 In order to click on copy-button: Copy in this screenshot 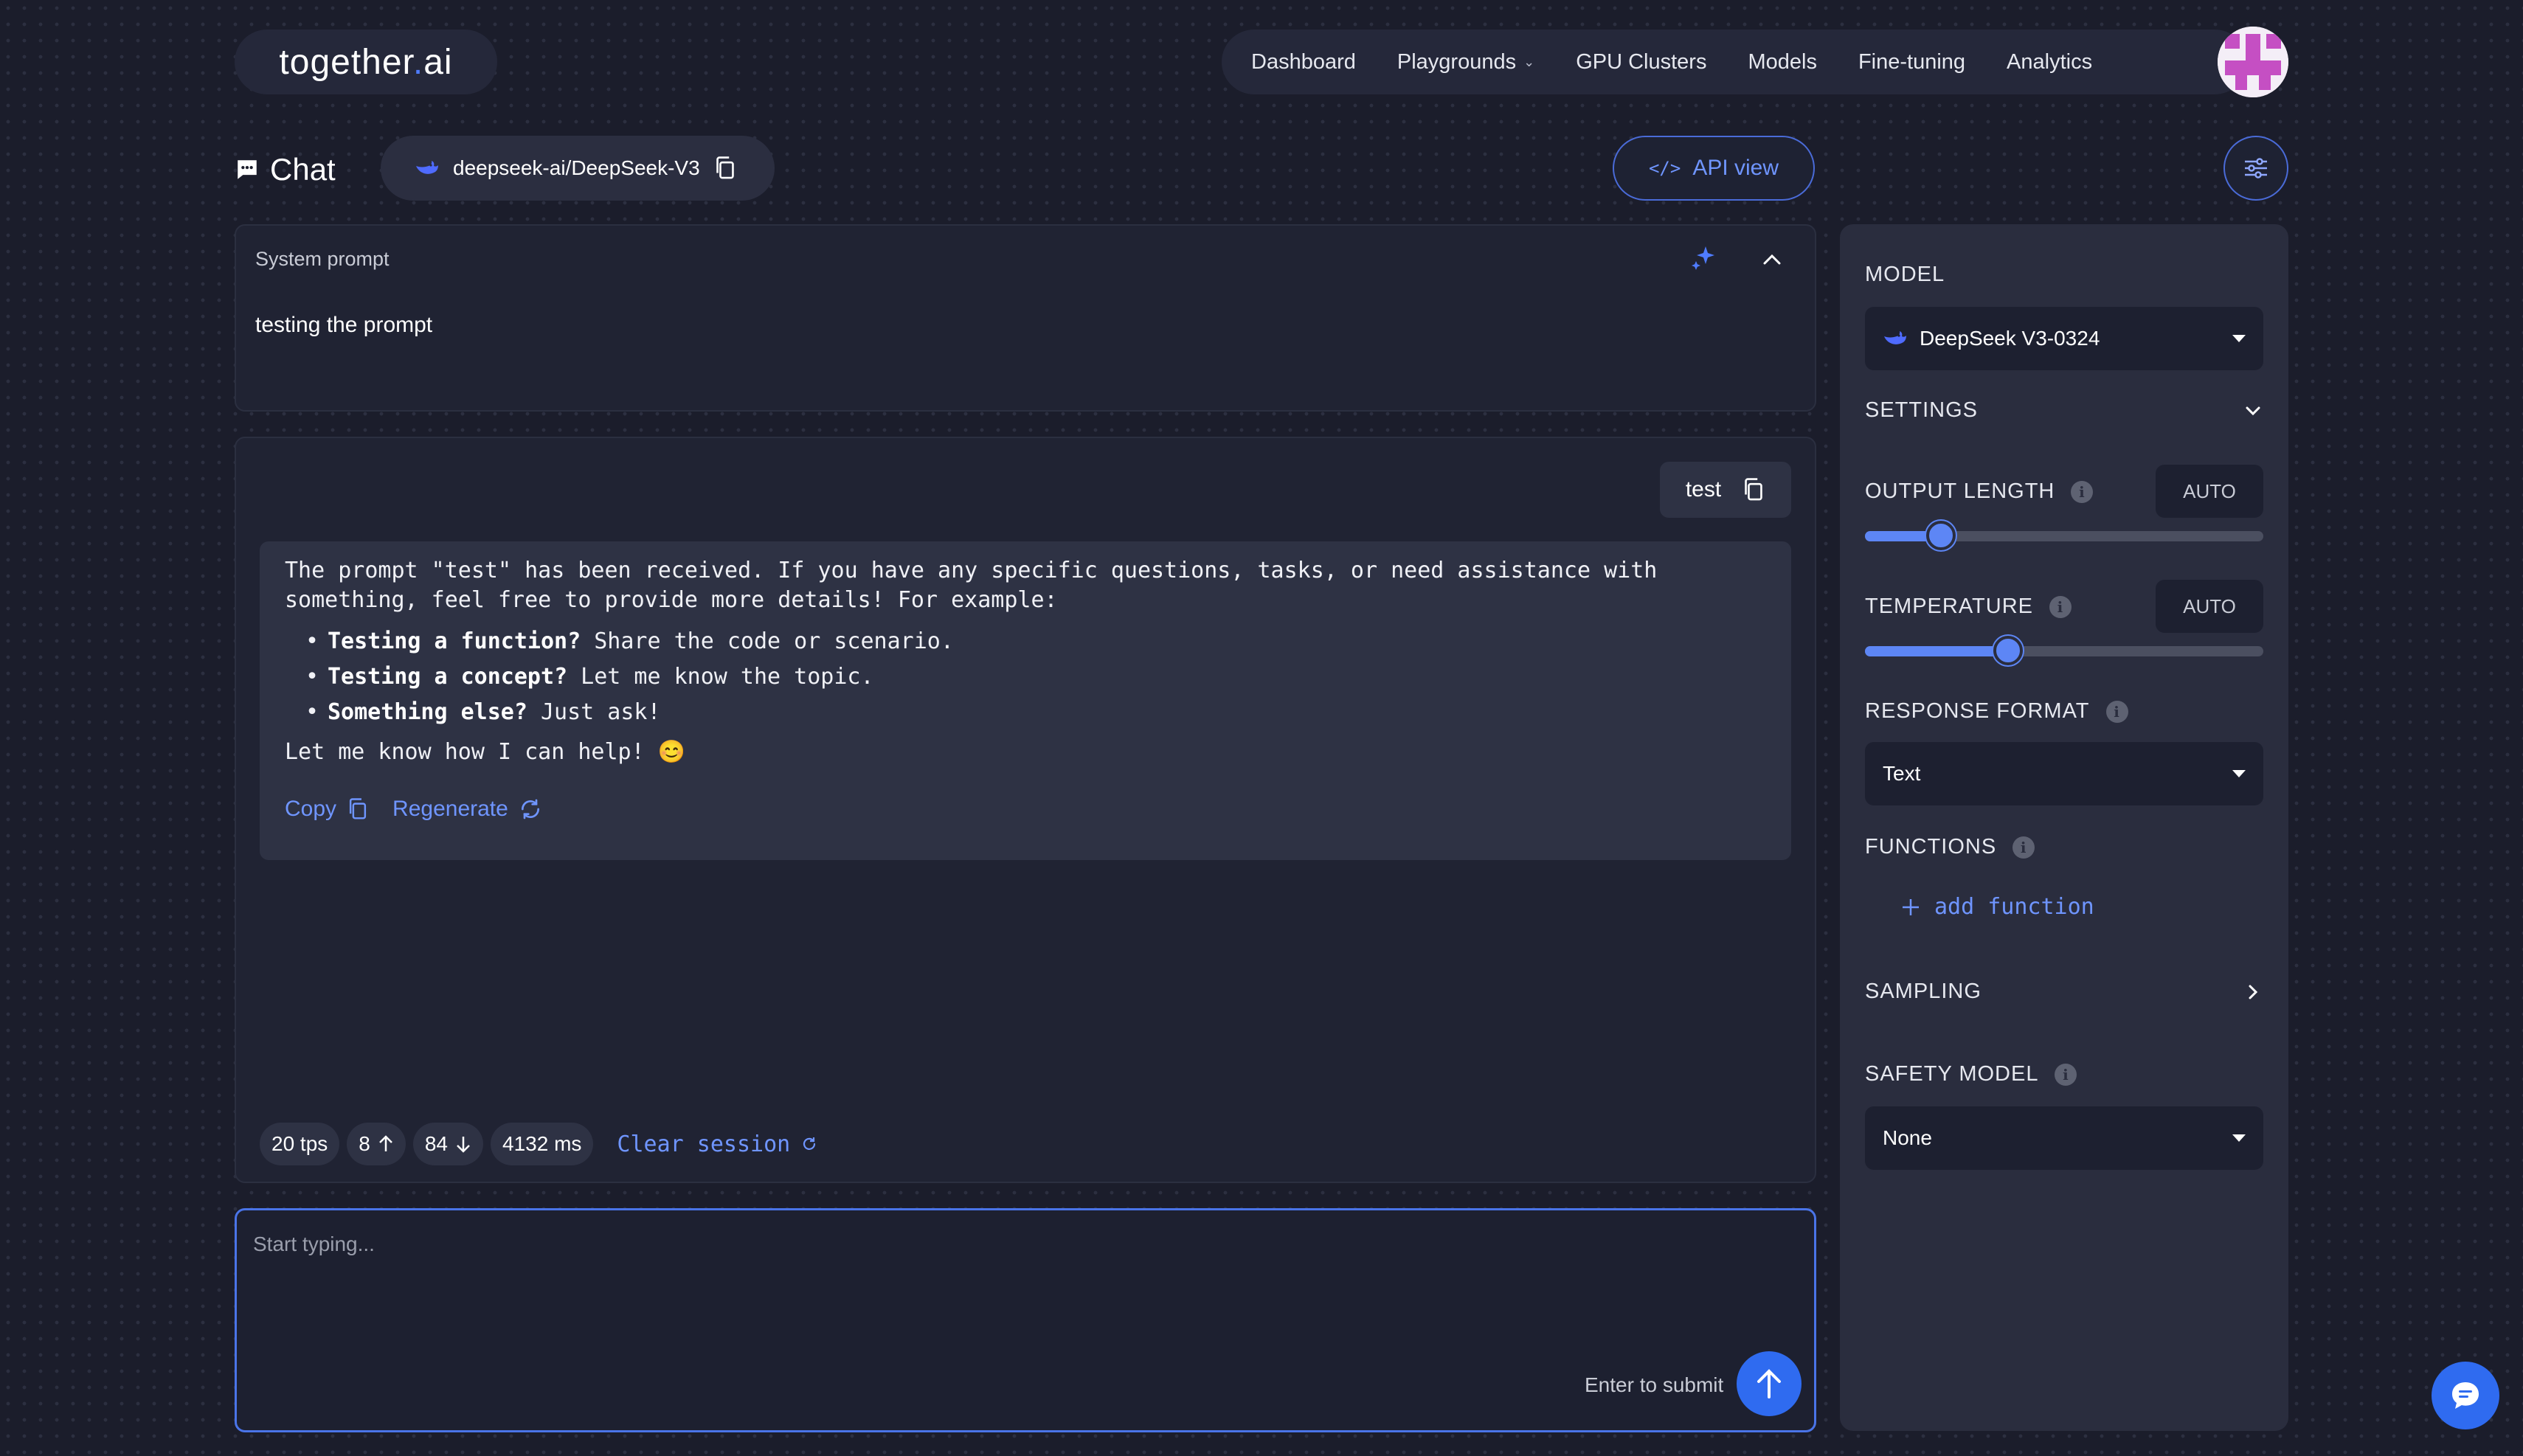, I will do `click(327, 809)`.